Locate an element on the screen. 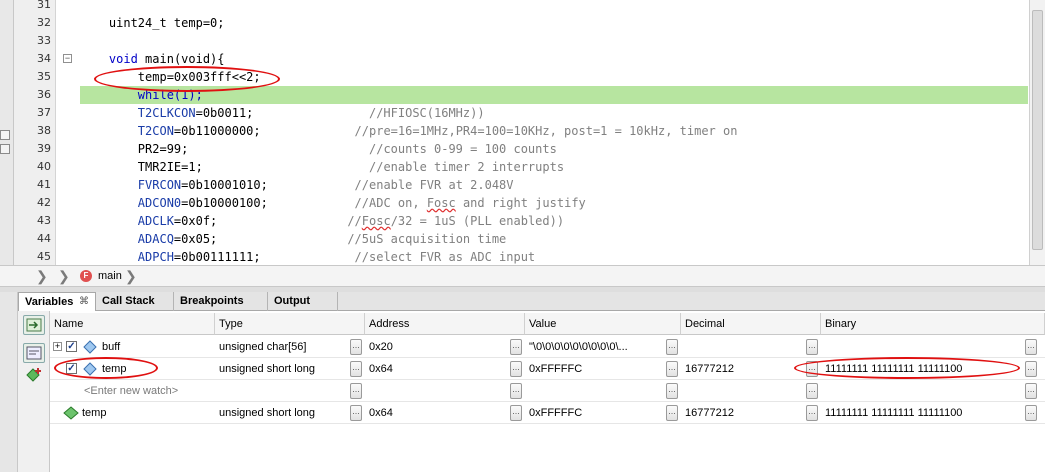  code-line: PR2=99; //counts 0-99 = 100 counts is located at coordinates (554, 149).